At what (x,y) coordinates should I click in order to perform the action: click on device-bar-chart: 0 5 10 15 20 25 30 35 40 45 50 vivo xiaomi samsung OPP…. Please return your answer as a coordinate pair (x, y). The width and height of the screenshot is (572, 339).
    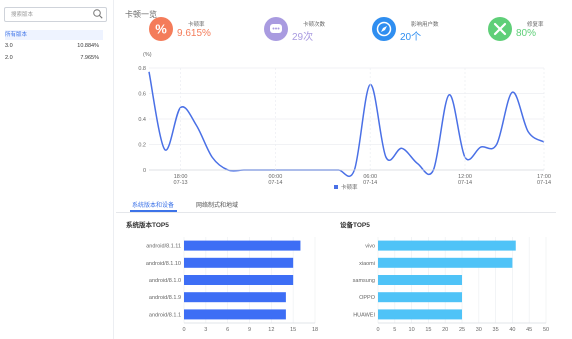
    Looking at the image, I should click on (451, 285).